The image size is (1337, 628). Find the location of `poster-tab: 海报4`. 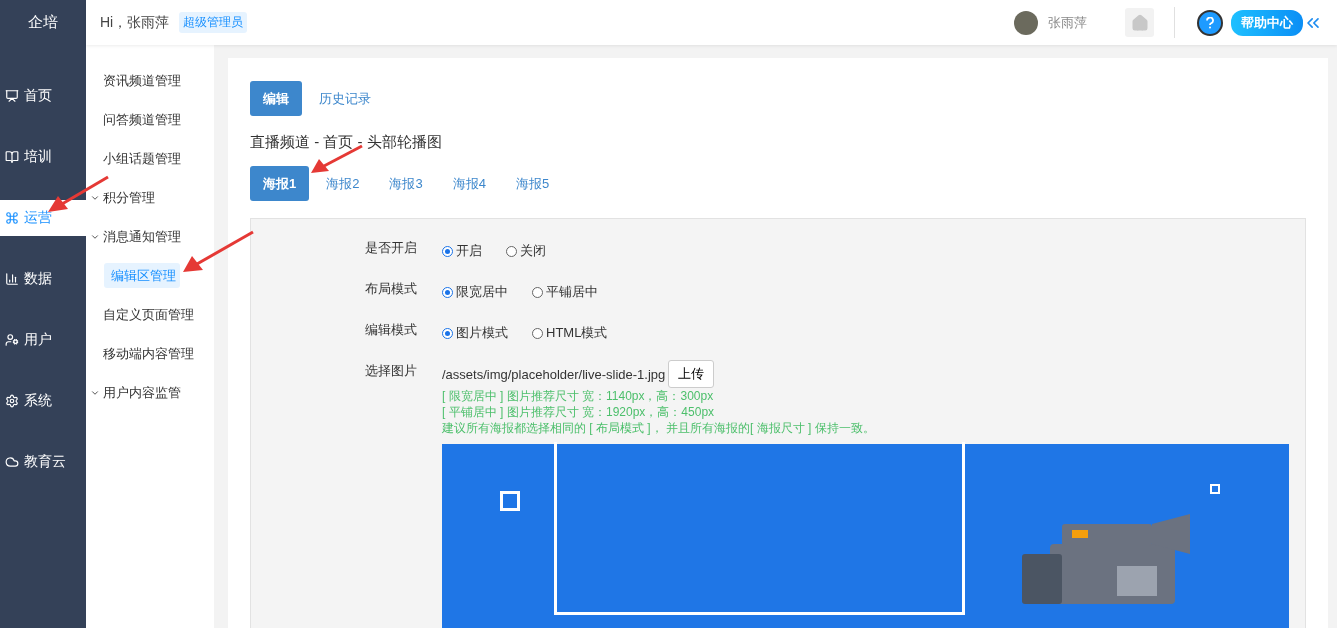

poster-tab: 海报4 is located at coordinates (469, 183).